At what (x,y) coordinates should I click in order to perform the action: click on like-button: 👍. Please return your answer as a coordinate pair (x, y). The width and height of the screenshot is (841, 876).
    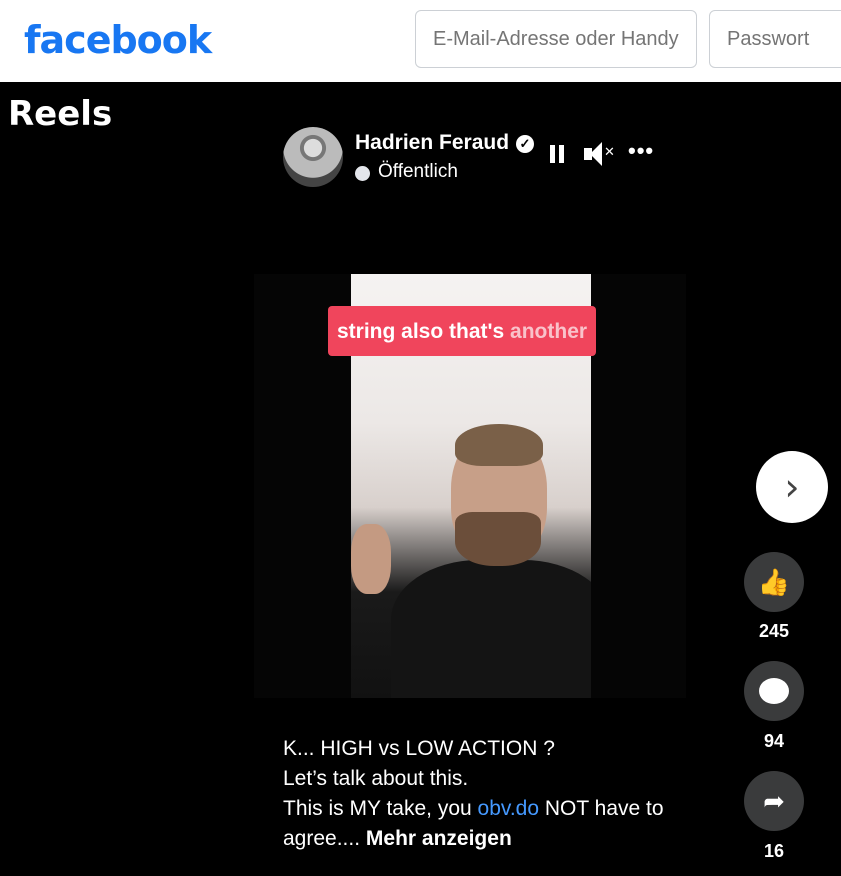
    Looking at the image, I should click on (774, 582).